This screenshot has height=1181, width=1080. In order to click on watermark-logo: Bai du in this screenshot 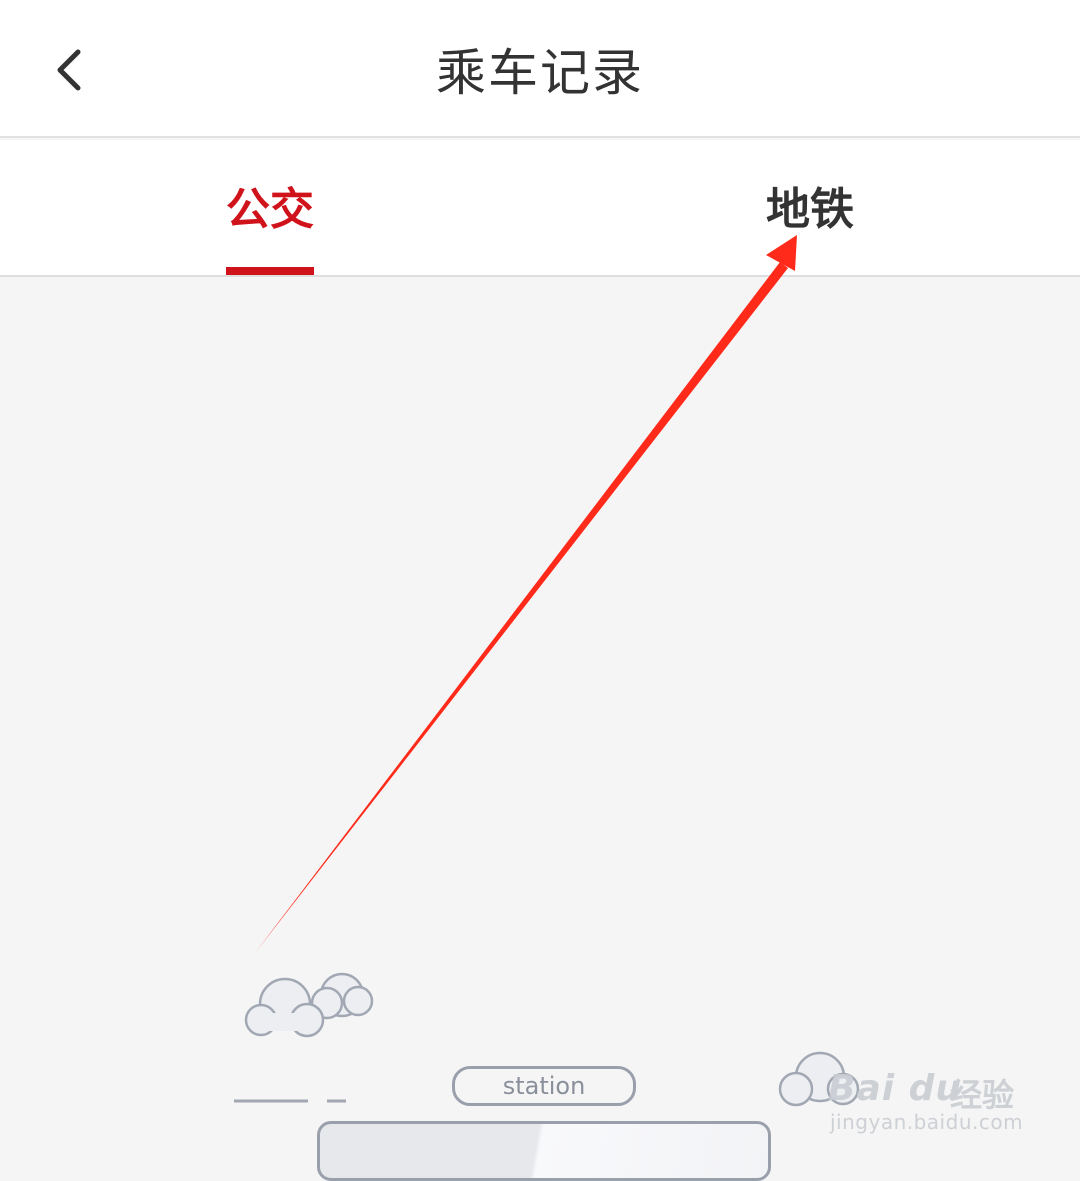, I will do `click(895, 1088)`.